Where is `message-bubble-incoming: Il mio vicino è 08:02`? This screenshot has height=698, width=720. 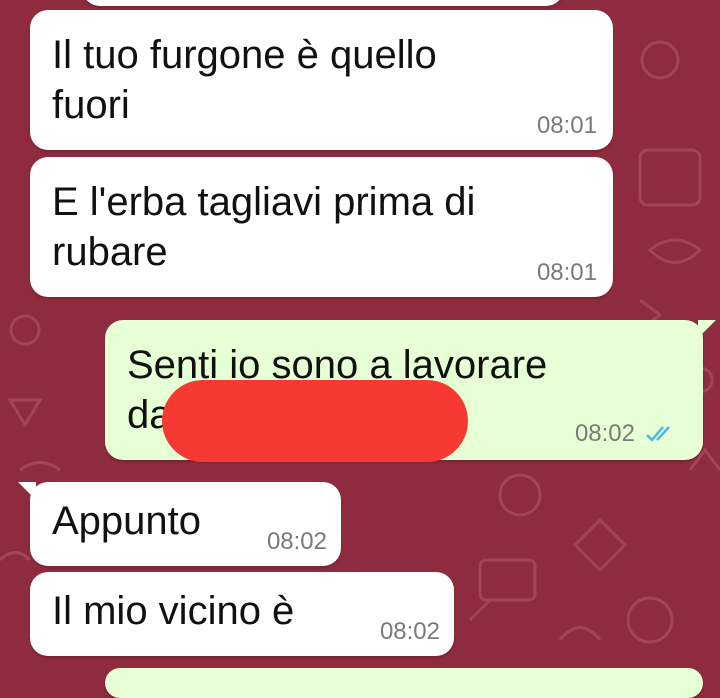 message-bubble-incoming: Il mio vicino è 08:02 is located at coordinates (242, 614).